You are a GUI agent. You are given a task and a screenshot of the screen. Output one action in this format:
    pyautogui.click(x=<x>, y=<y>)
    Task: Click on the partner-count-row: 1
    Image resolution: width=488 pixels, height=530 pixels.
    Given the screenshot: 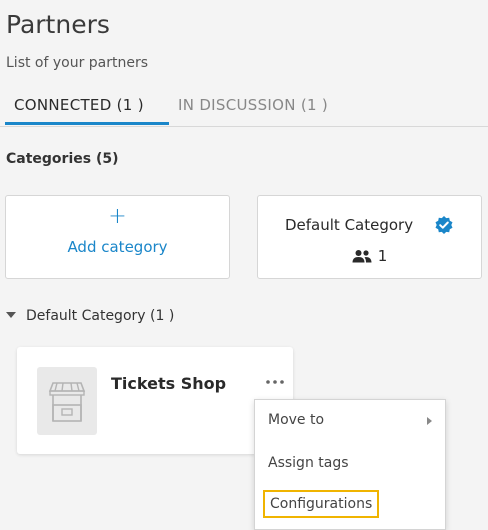 What is the action you would take?
    pyautogui.click(x=369, y=256)
    